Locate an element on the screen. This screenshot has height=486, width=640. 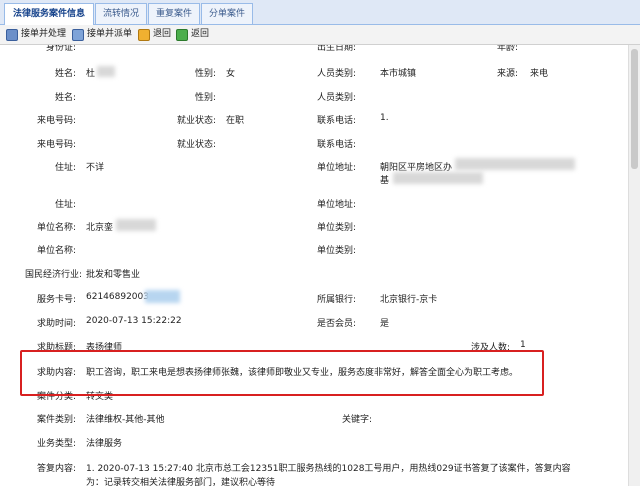
contact-phone-label-2: 联系电话: is located at coordinates (336, 145).